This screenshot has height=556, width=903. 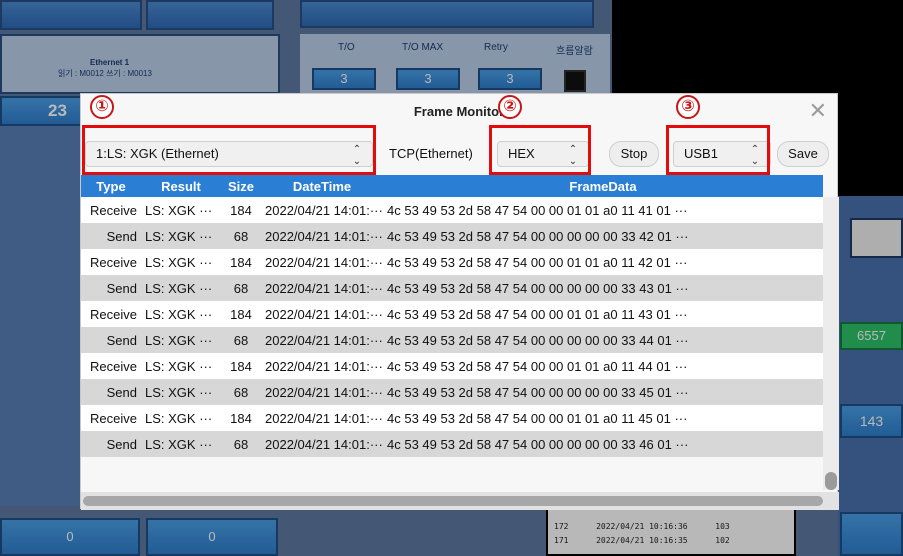 What do you see at coordinates (431, 153) in the screenshot?
I see `protocol-label: TCP(Ethernet)` at bounding box center [431, 153].